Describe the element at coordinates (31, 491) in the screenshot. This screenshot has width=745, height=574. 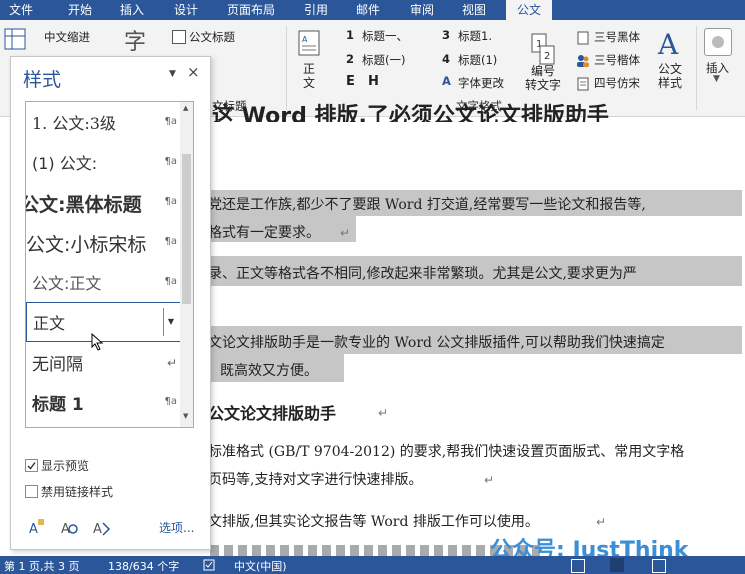
I see `disable-linked-styles-checkbox` at that location.